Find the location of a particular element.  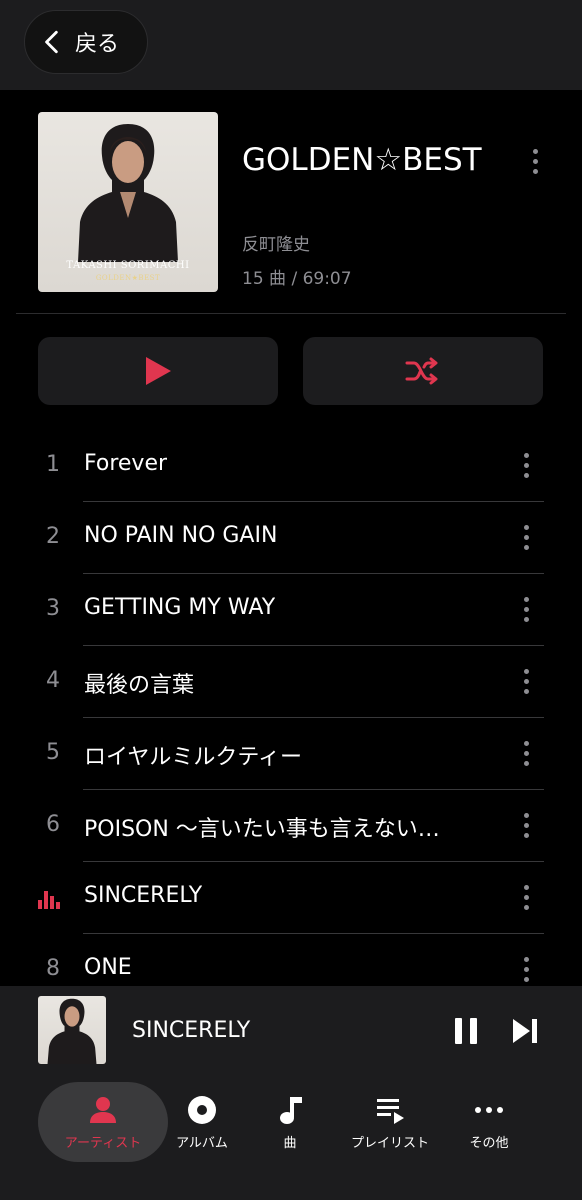

track-title: GETTING MY WAY is located at coordinates (180, 607).